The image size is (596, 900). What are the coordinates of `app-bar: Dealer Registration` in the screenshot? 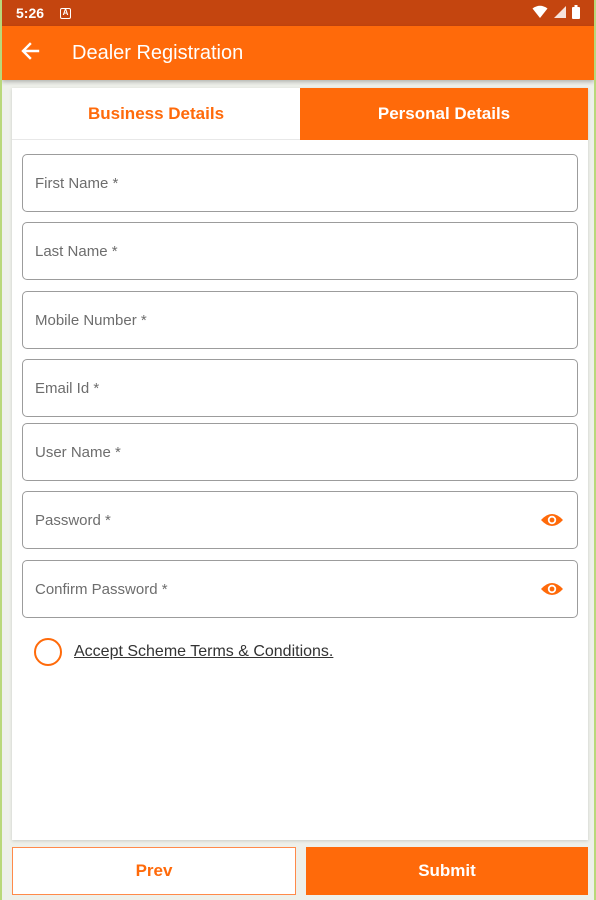 It's located at (298, 53).